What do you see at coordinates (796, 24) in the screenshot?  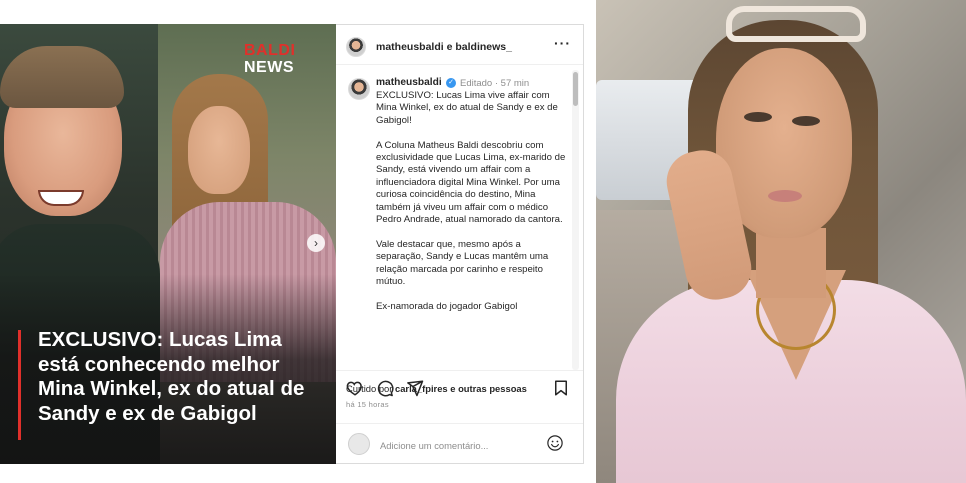 I see `sunglasses-on-head` at bounding box center [796, 24].